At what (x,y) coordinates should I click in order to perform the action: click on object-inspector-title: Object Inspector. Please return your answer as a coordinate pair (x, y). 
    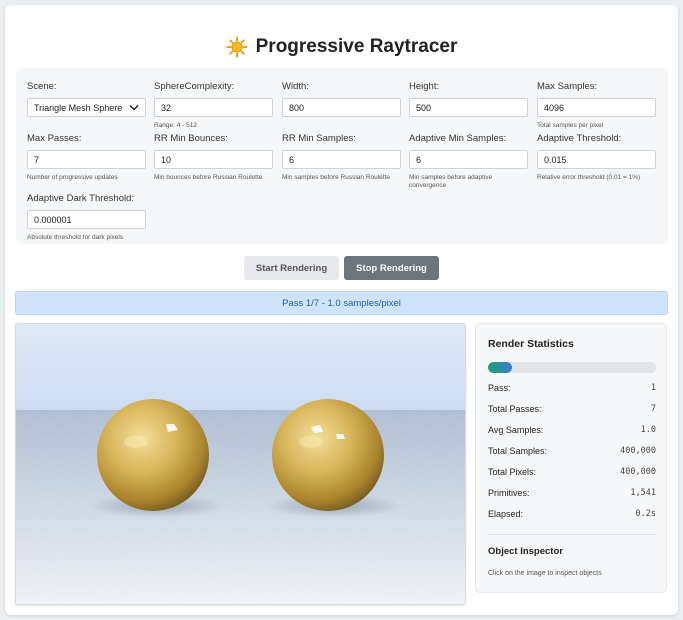
    Looking at the image, I should click on (525, 551).